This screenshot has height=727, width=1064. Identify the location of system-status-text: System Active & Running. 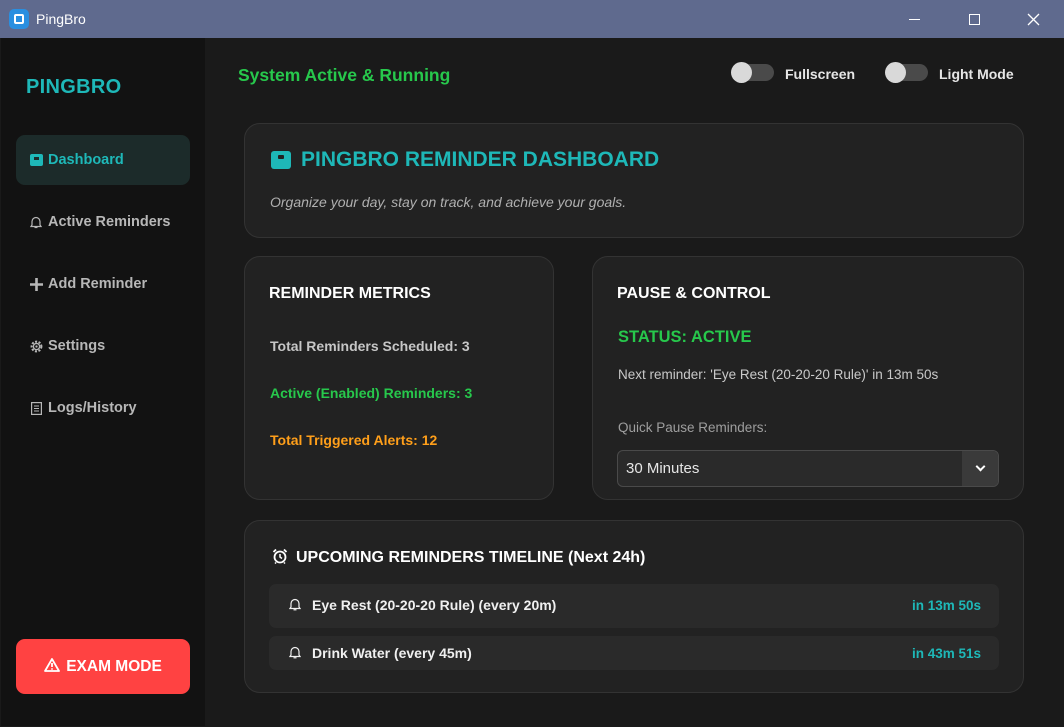
(344, 75).